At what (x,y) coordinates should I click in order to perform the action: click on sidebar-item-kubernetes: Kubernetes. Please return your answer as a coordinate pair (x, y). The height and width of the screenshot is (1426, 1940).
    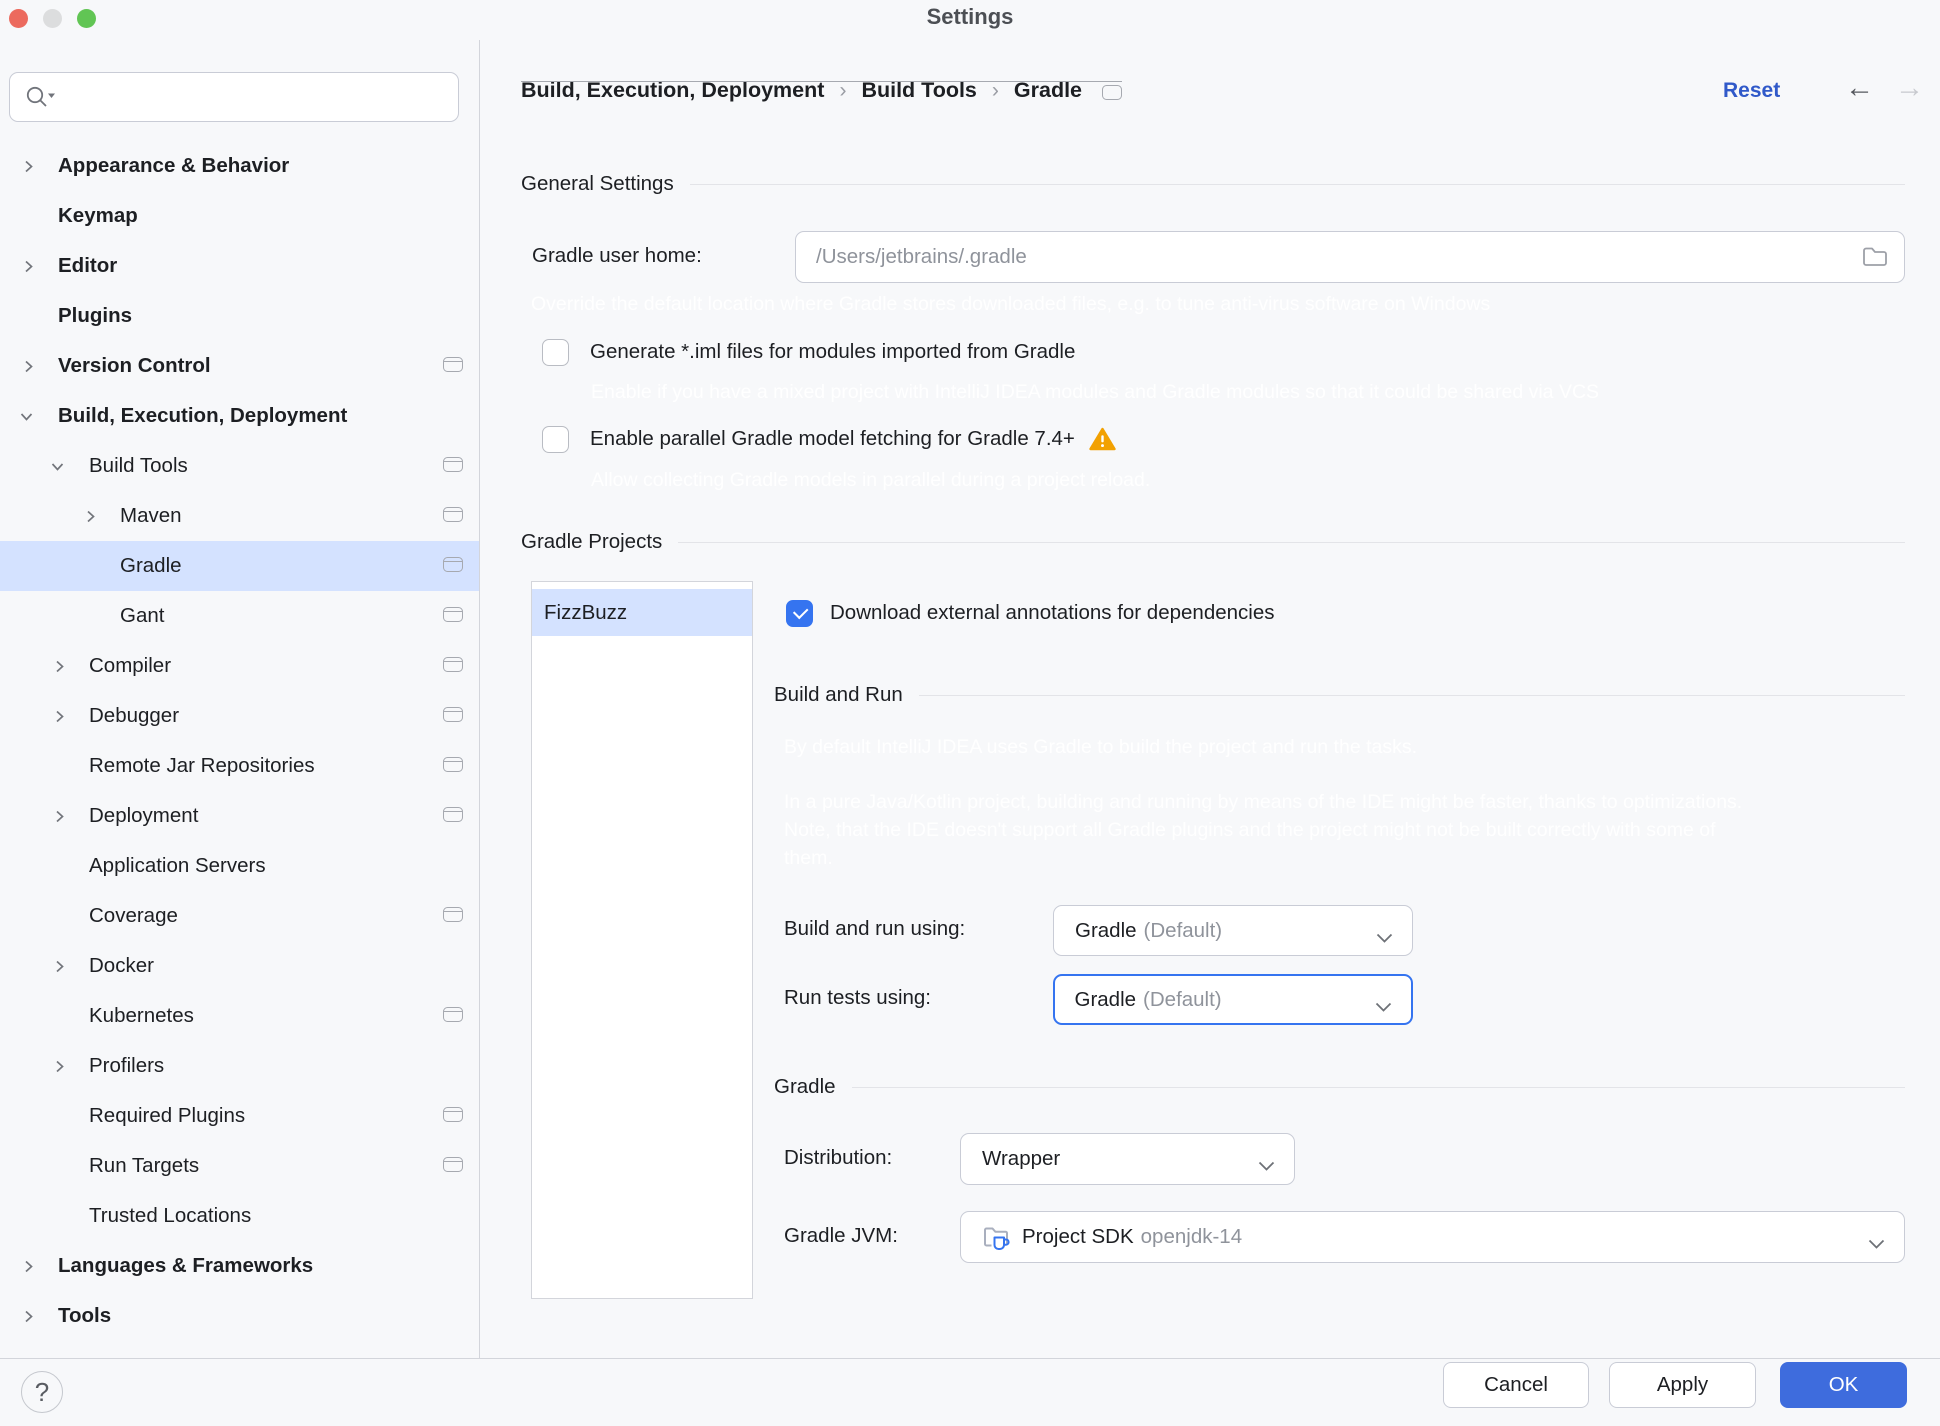
    Looking at the image, I should click on (239, 1016).